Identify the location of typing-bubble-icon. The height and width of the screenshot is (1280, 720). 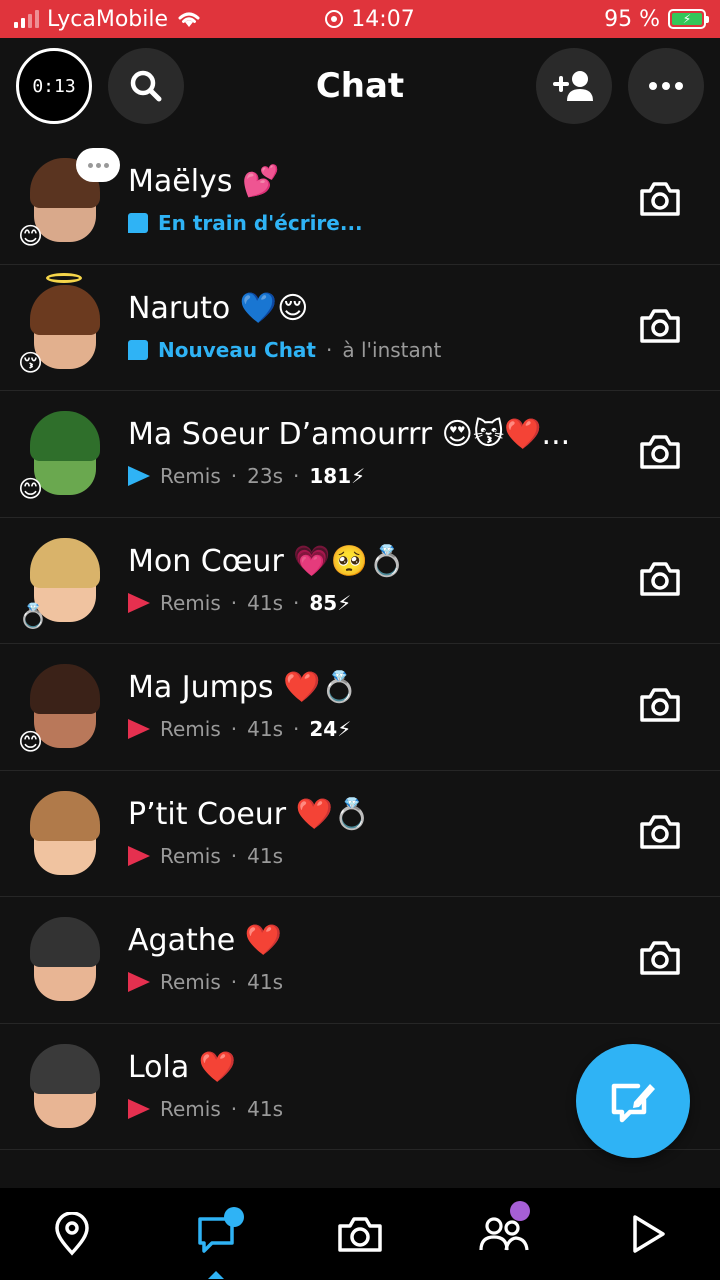
(98, 165).